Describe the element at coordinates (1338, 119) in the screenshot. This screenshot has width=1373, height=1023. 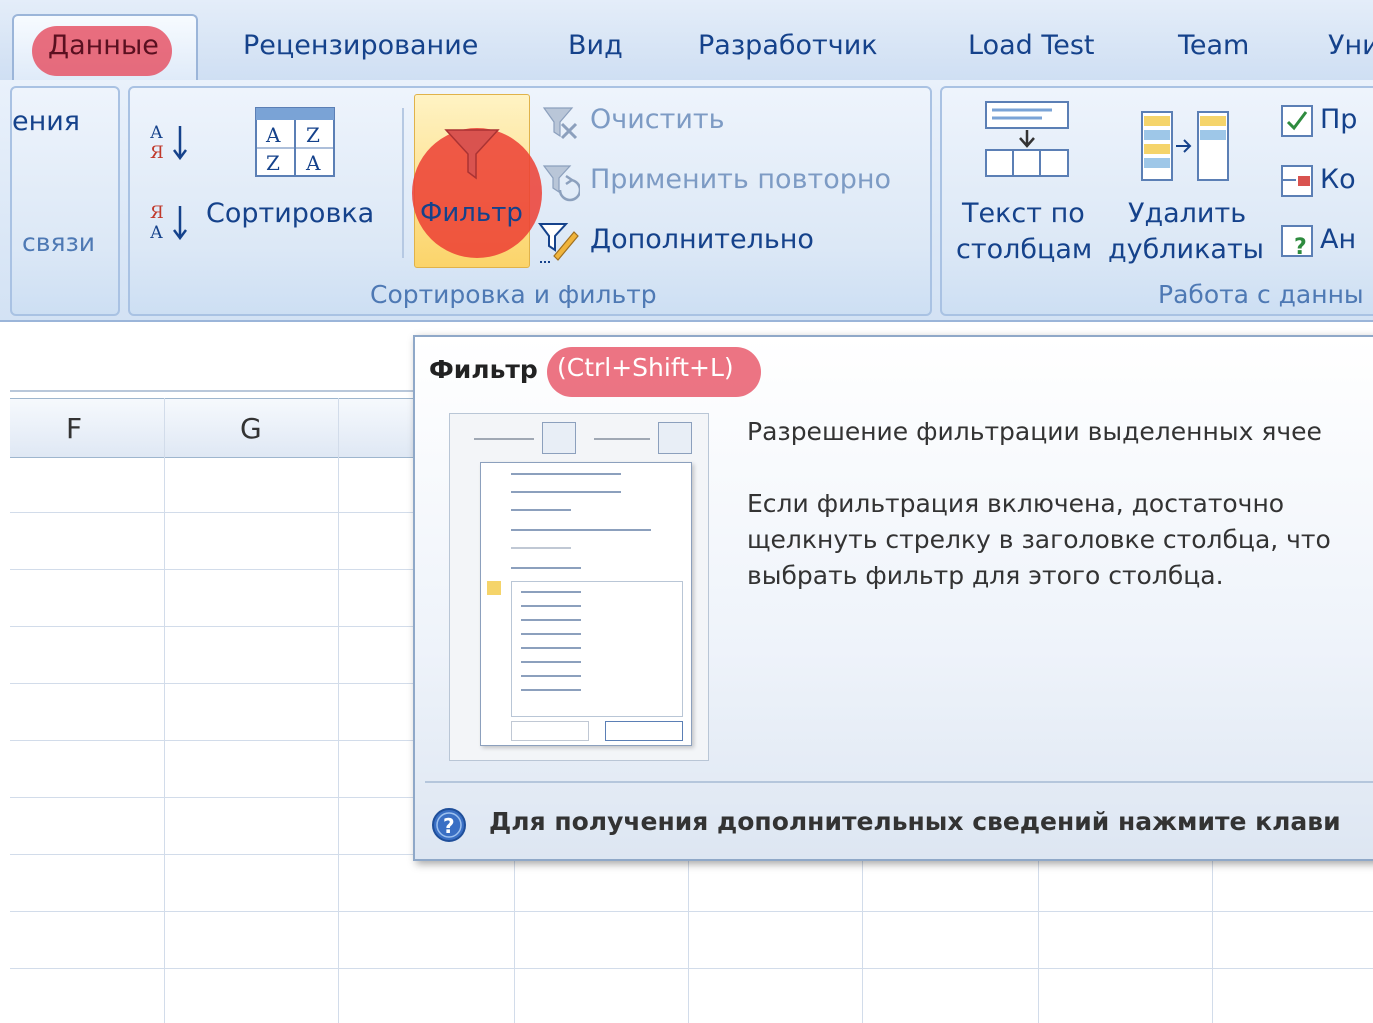
I see `data-validation-label: Пр` at that location.